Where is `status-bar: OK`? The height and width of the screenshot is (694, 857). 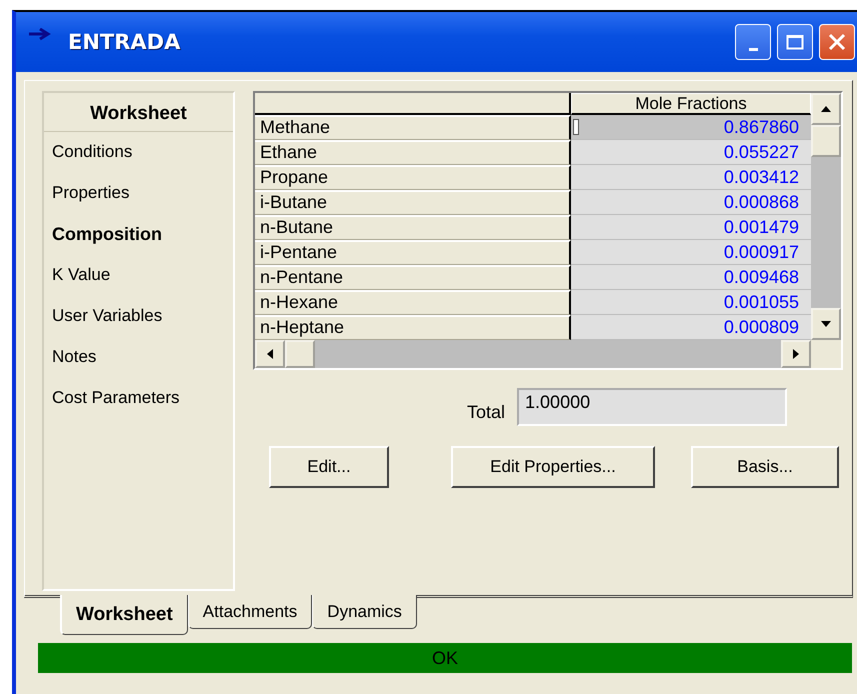
status-bar: OK is located at coordinates (445, 658).